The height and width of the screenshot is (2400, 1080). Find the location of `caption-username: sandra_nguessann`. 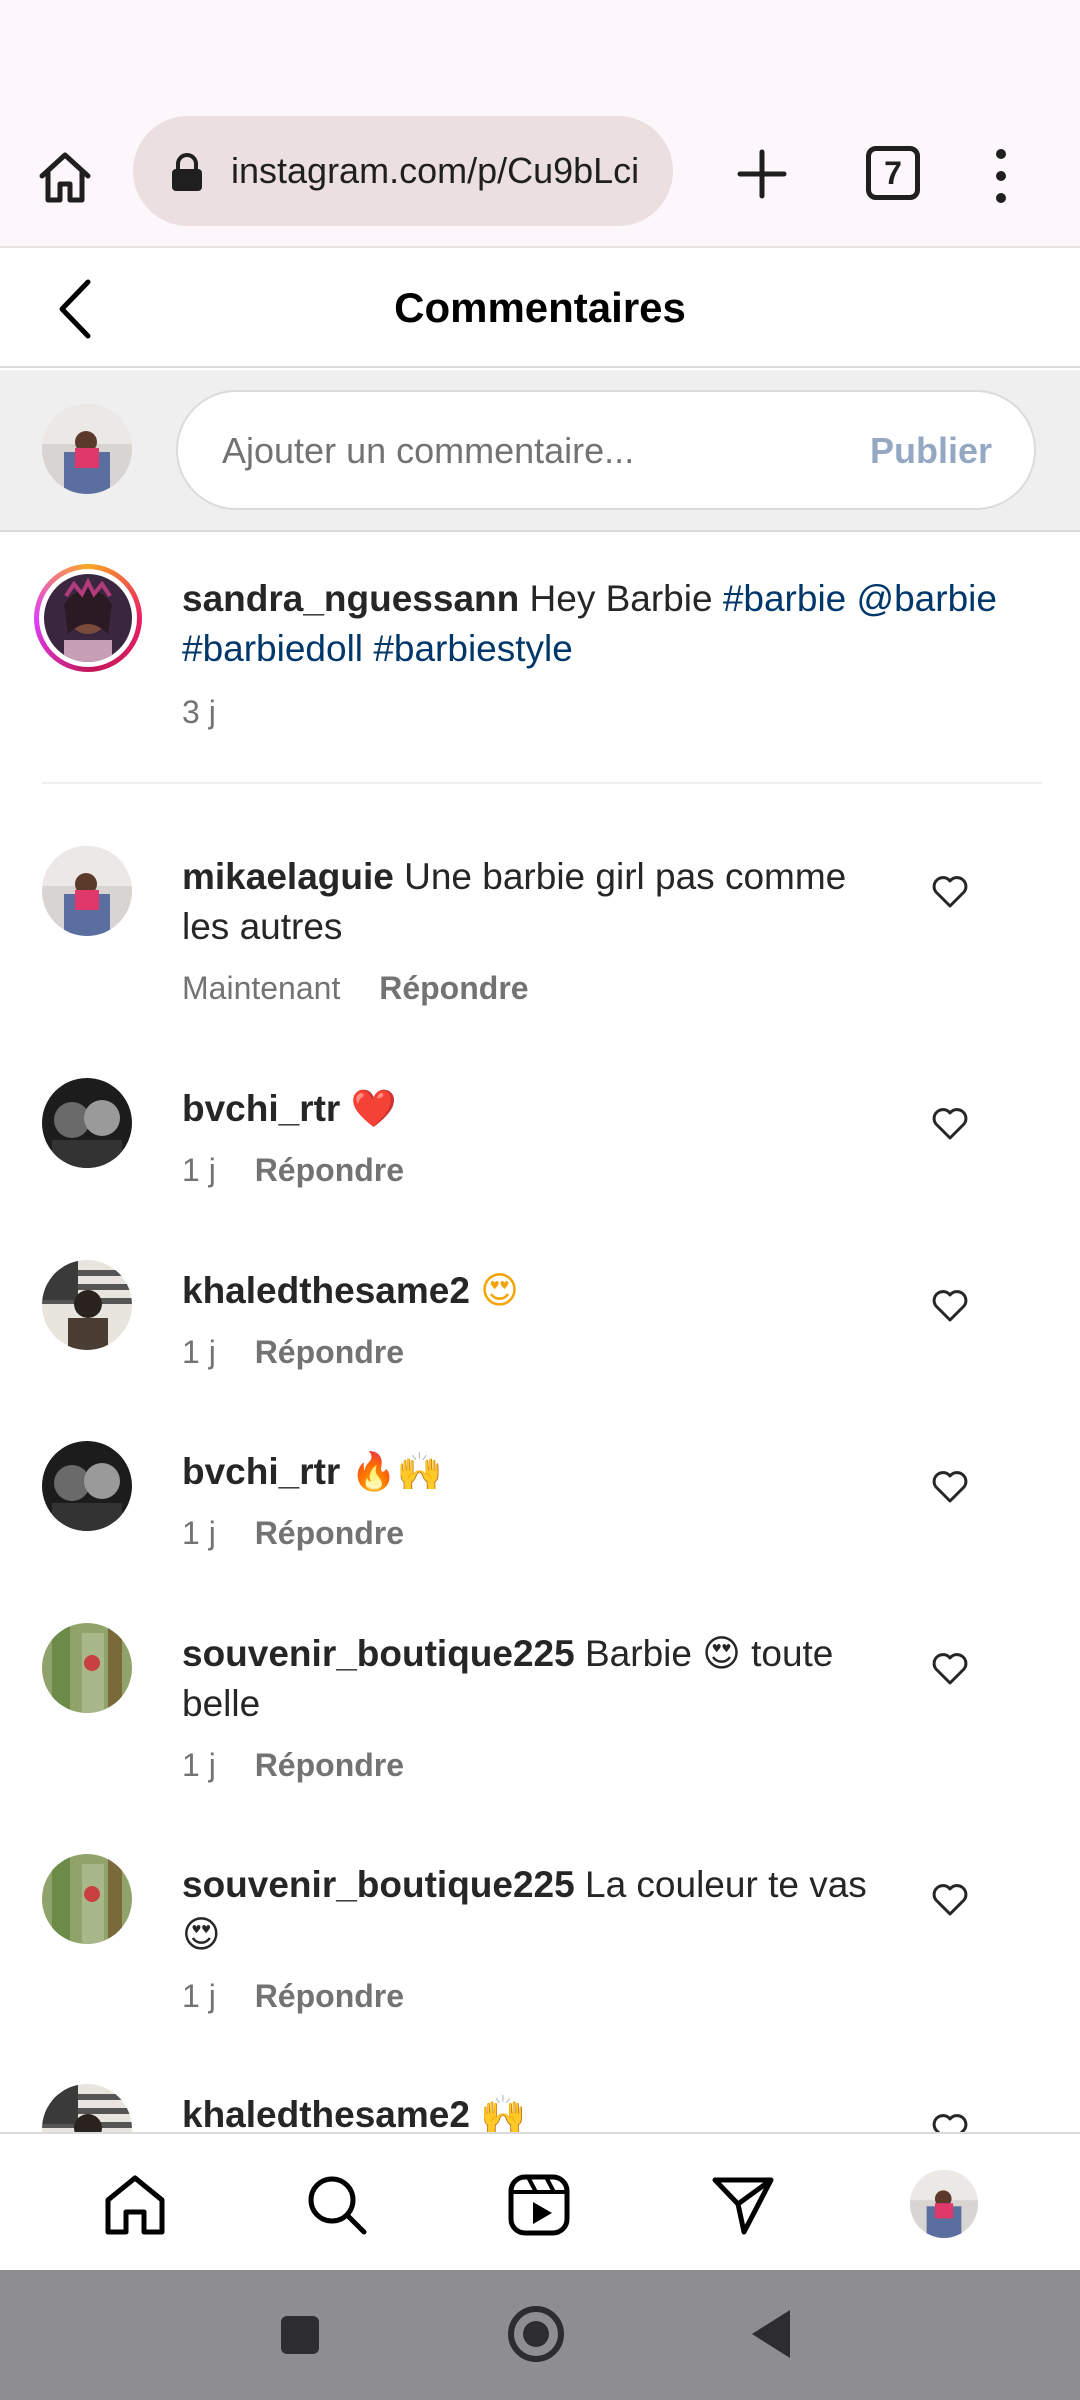

caption-username: sandra_nguessann is located at coordinates (350, 598).